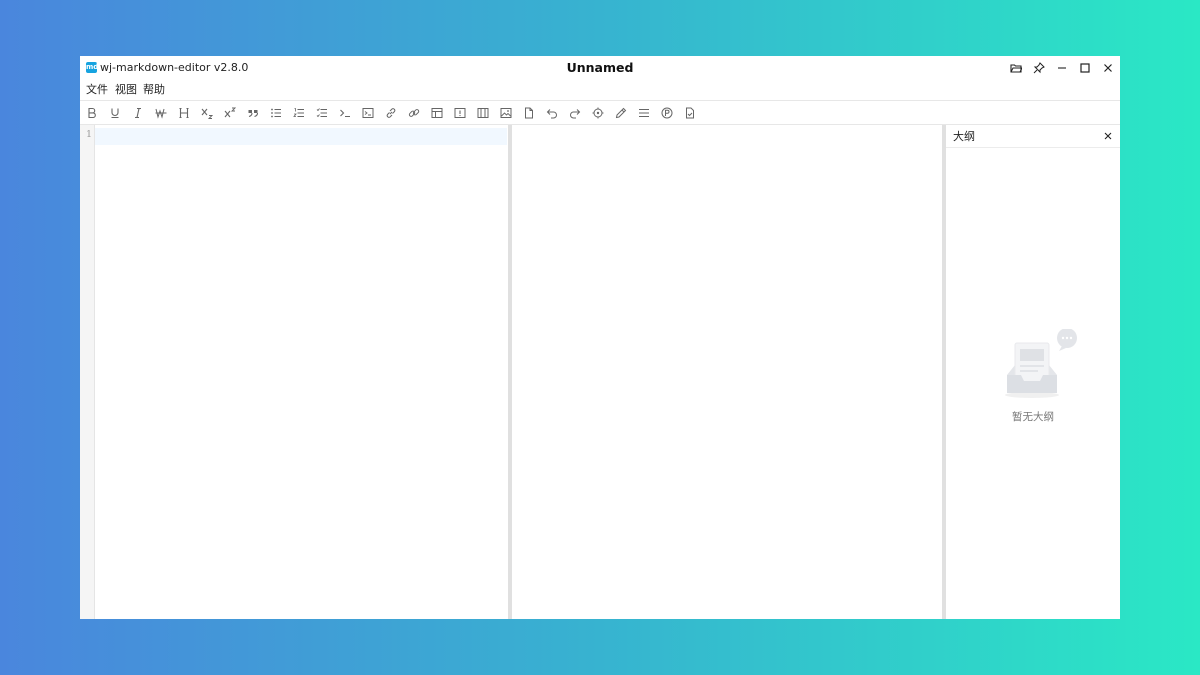  I want to click on menu-help: 帮助, so click(154, 90).